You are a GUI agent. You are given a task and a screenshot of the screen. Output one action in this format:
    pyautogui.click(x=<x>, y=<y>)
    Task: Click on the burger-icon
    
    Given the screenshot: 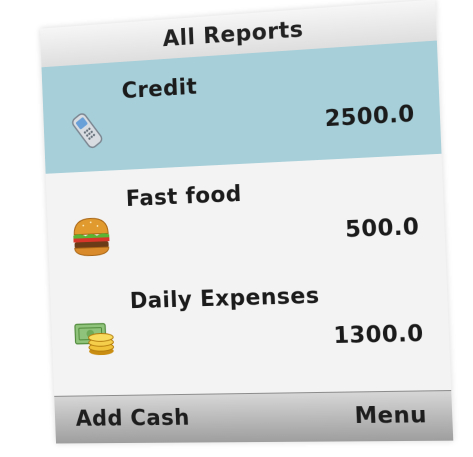 What is the action you would take?
    pyautogui.click(x=91, y=236)
    